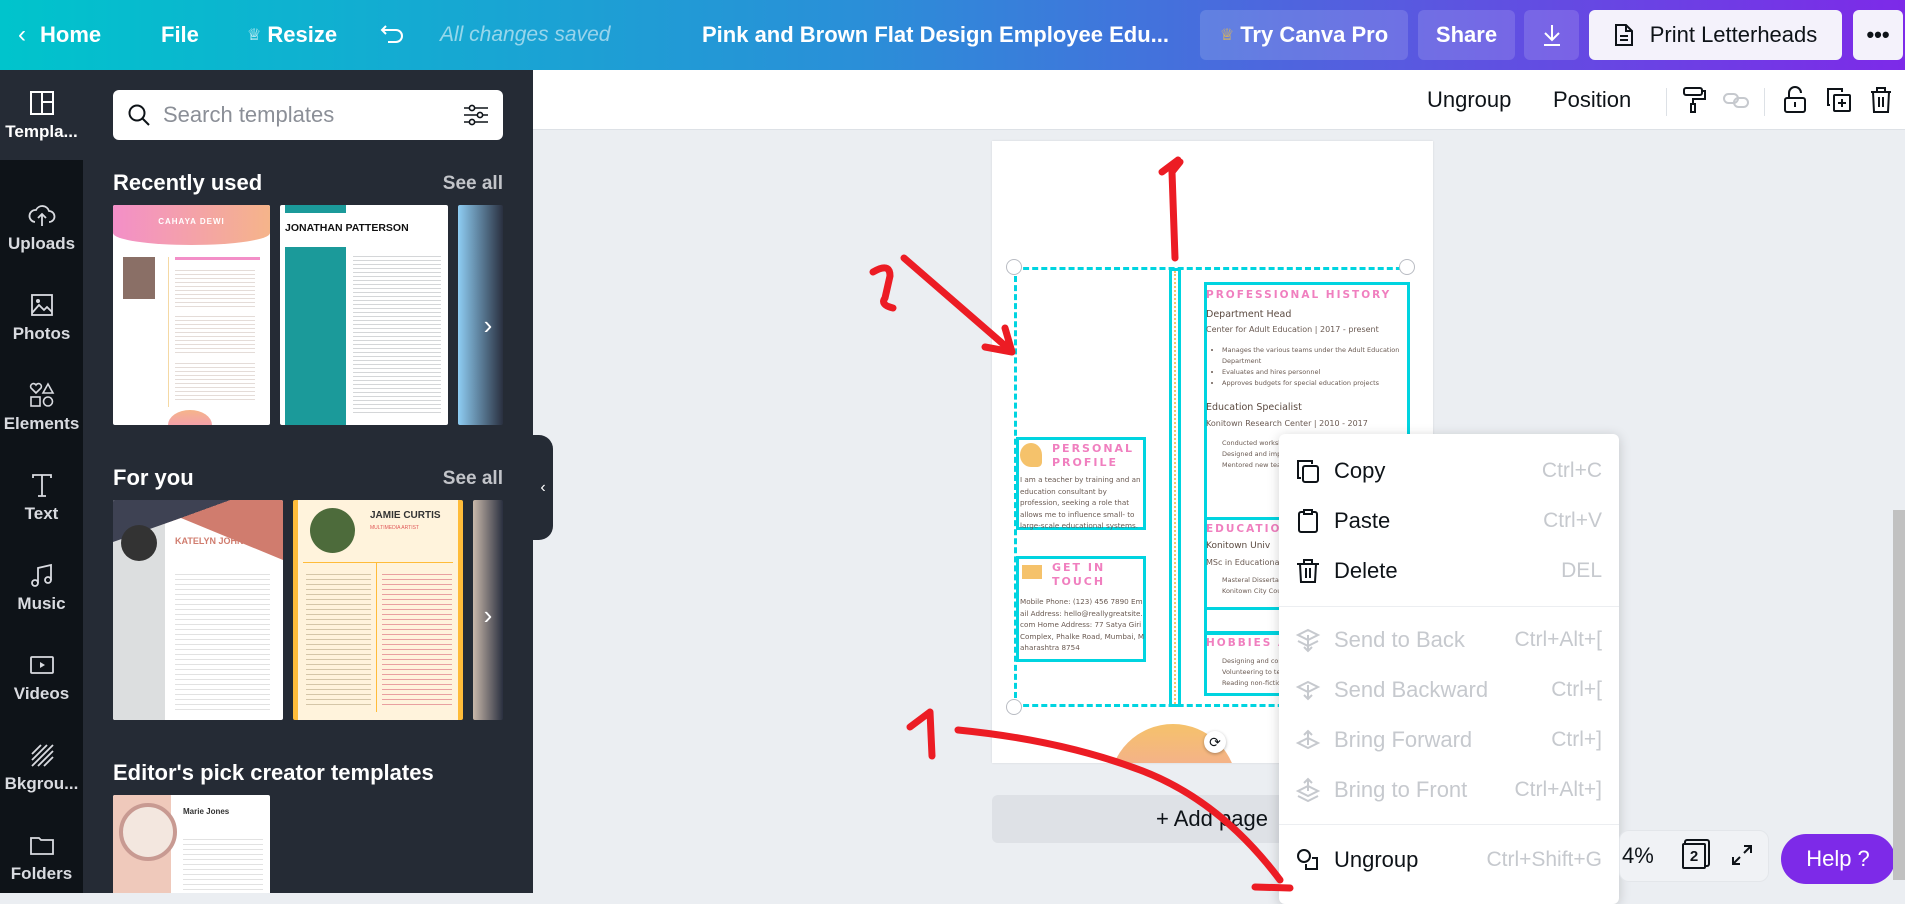 This screenshot has width=1905, height=904. I want to click on menu-shortcut: Ctrl+C, so click(1571, 470).